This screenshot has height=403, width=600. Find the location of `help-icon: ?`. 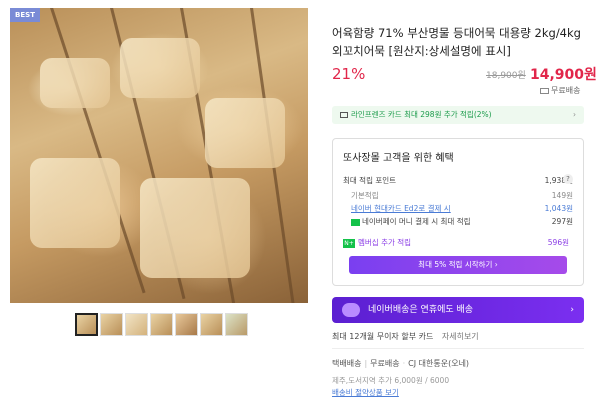

help-icon: ? is located at coordinates (568, 179).